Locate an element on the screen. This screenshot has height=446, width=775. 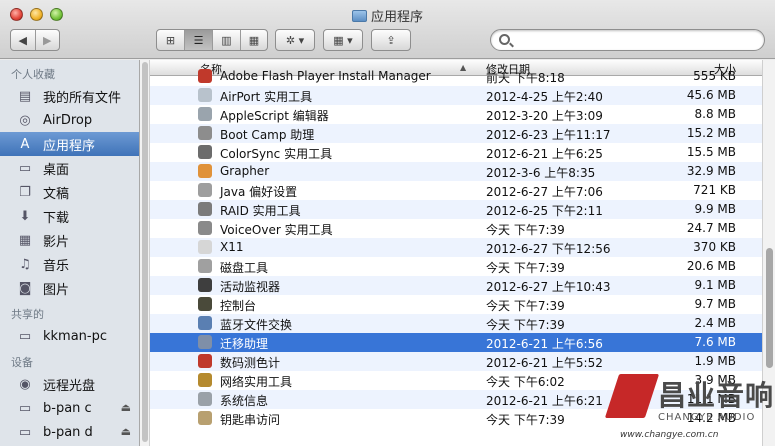
sidebar-item-label: 我的所有文件 is located at coordinates (82, 98).